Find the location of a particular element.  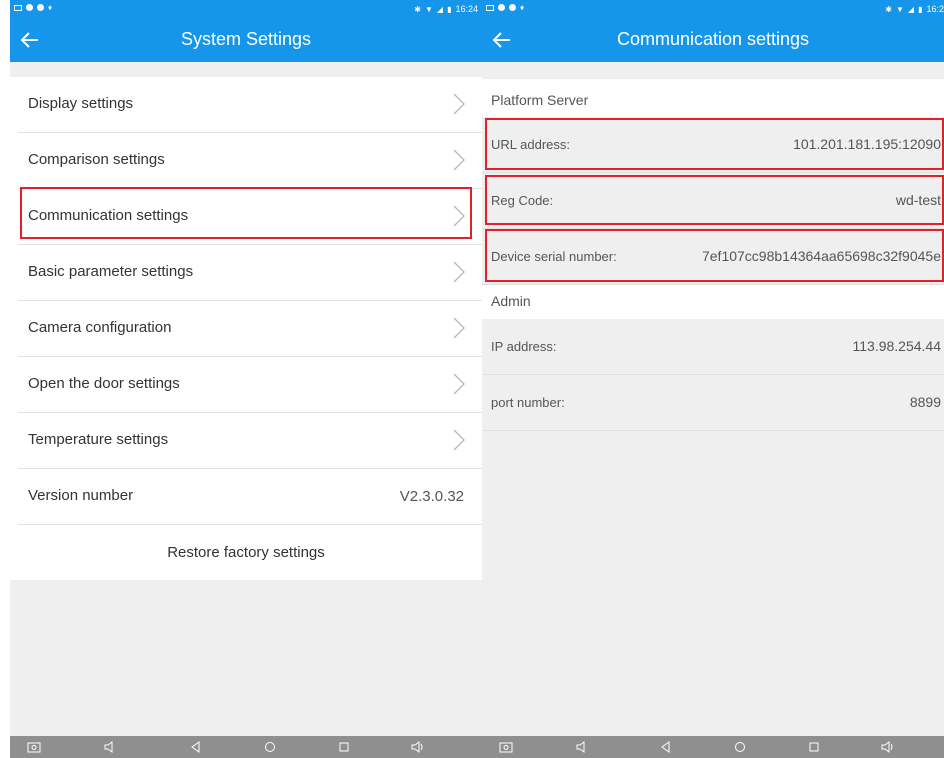

url-address-row: URL address: 101.201.181.195:12090 is located at coordinates (713, 145).